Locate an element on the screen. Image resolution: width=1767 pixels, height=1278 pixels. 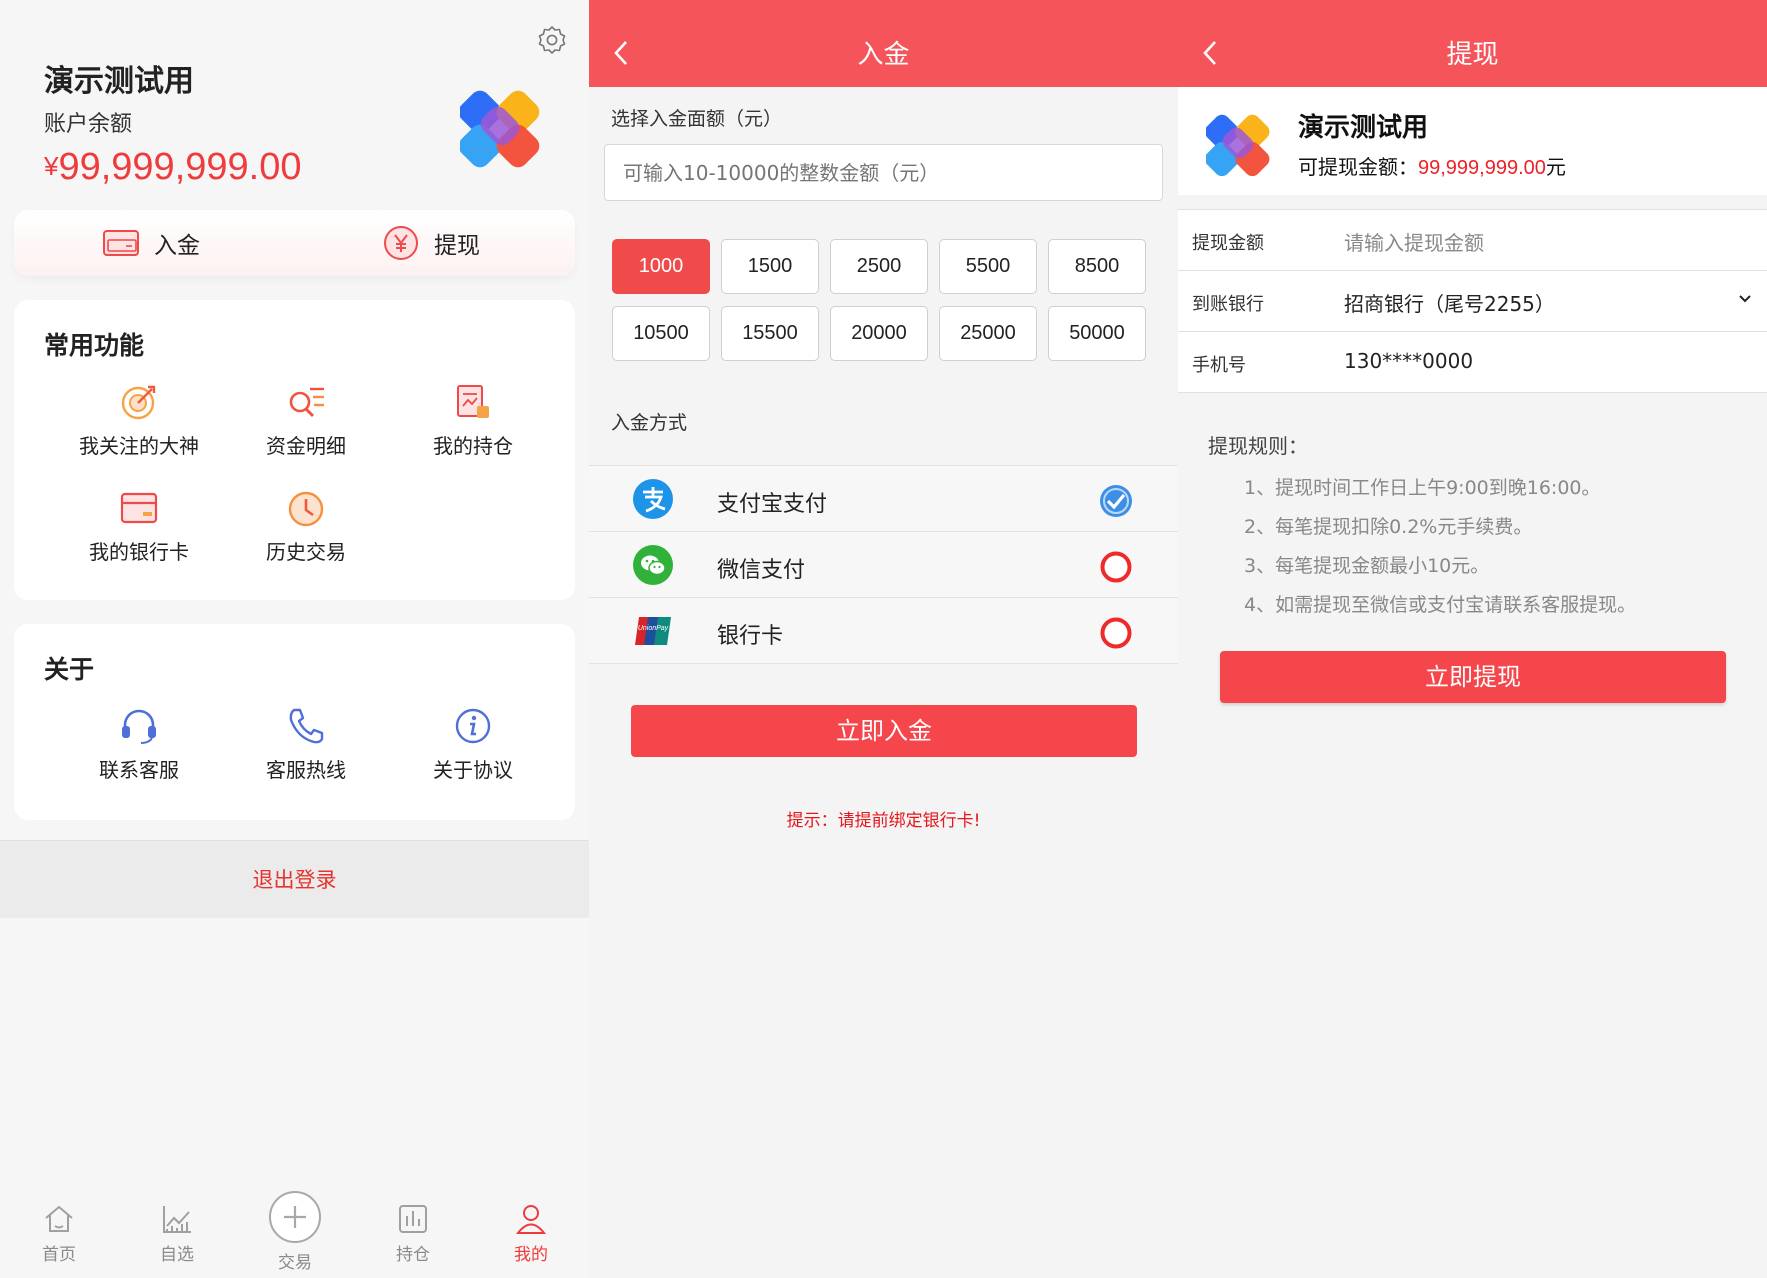
chart-line-icon is located at coordinates (177, 1219).